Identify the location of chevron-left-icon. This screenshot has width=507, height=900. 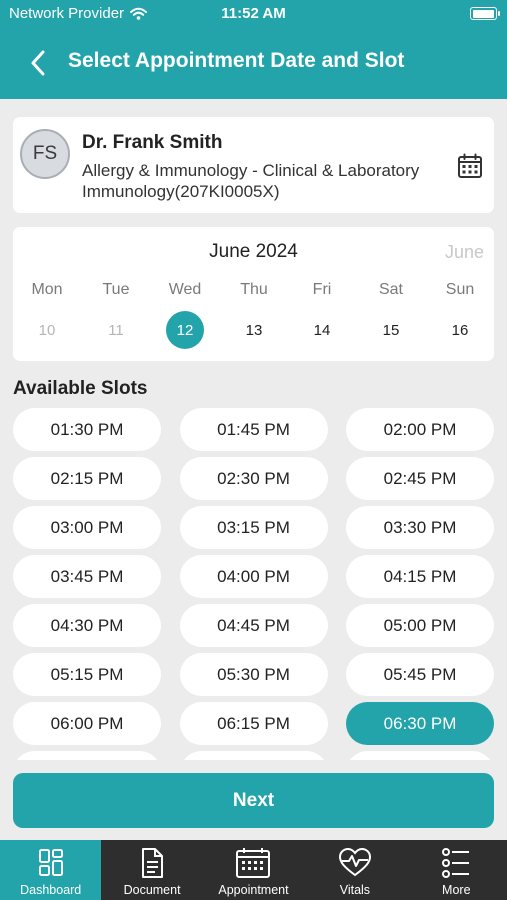
(38, 63).